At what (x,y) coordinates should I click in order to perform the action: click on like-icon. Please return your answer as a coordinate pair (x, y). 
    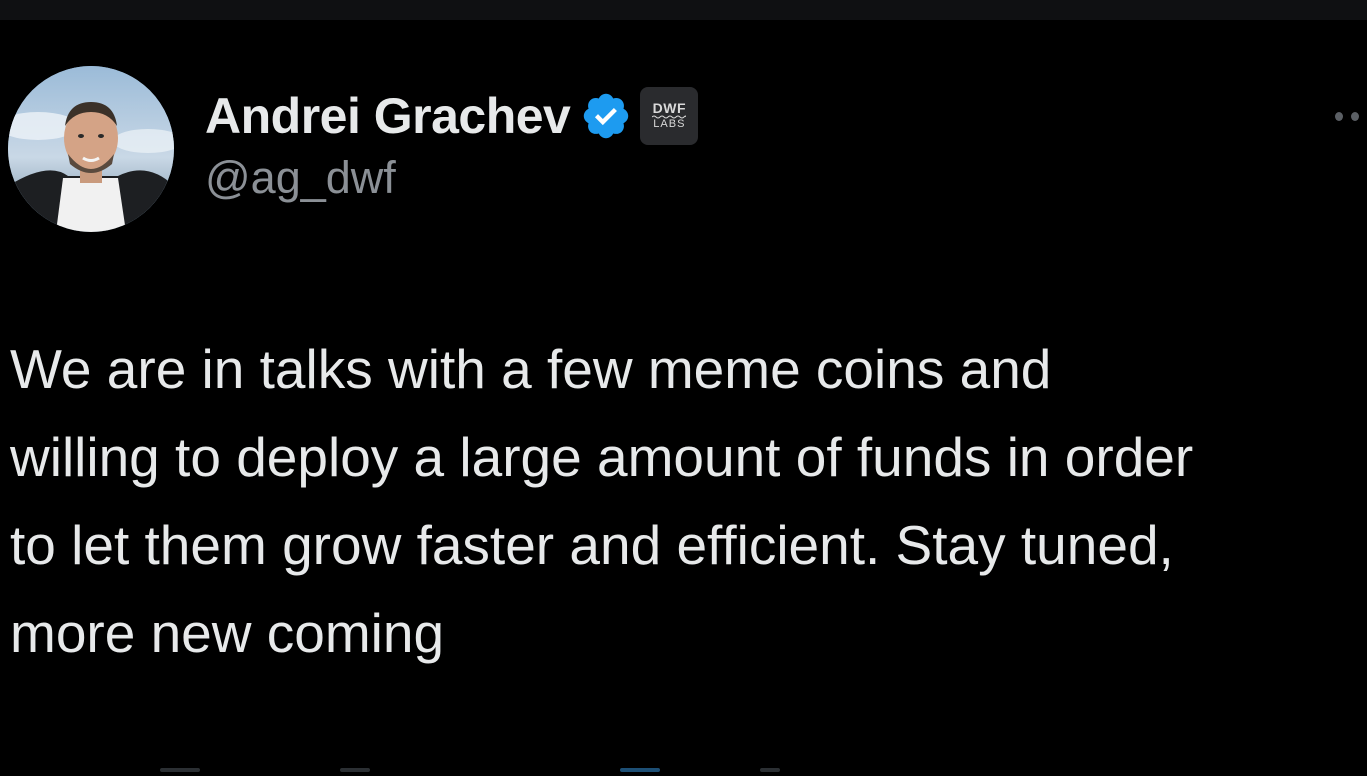
    Looking at the image, I should click on (640, 770).